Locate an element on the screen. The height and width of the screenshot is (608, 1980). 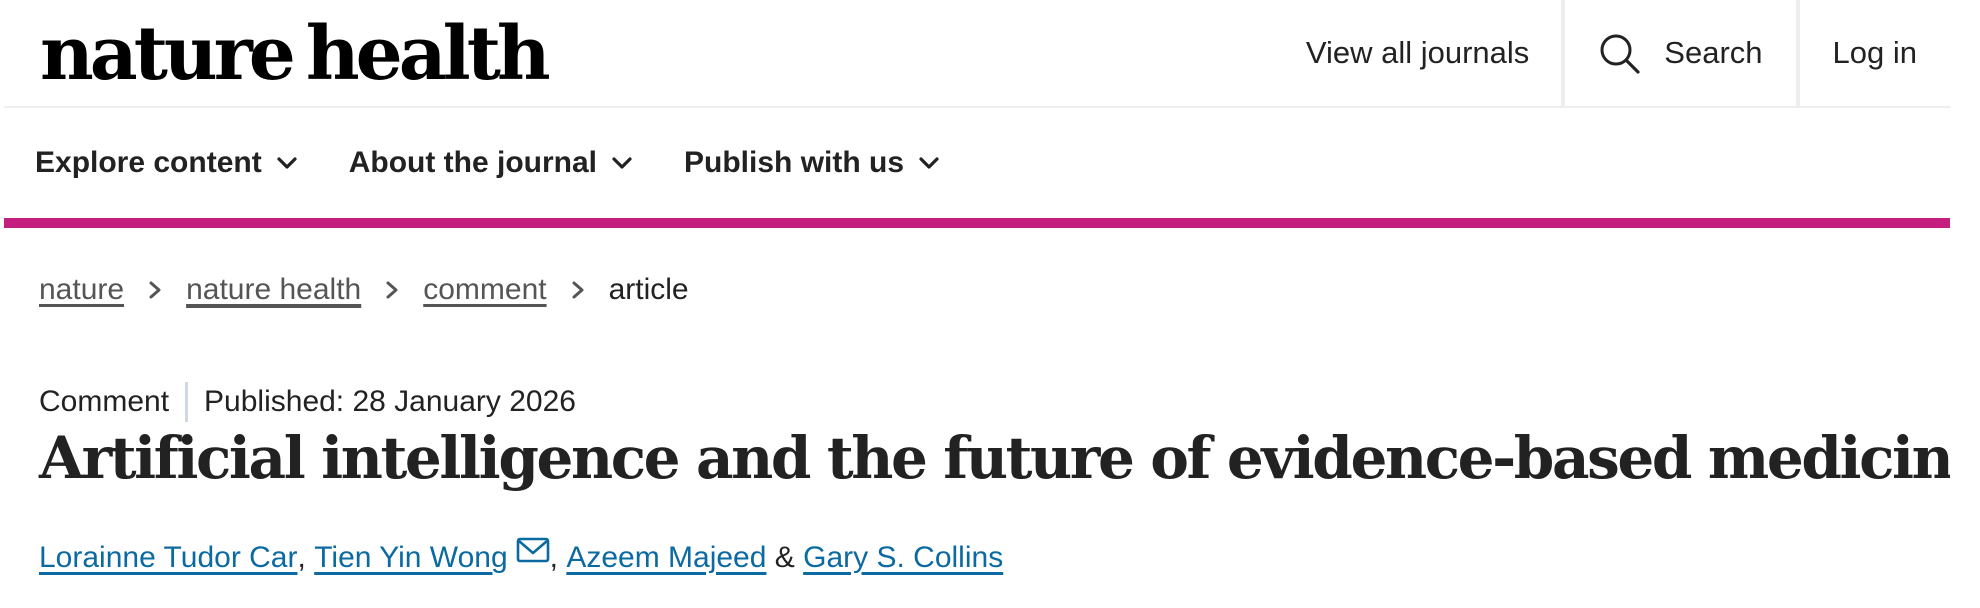
page-margin is located at coordinates (1965, 304).